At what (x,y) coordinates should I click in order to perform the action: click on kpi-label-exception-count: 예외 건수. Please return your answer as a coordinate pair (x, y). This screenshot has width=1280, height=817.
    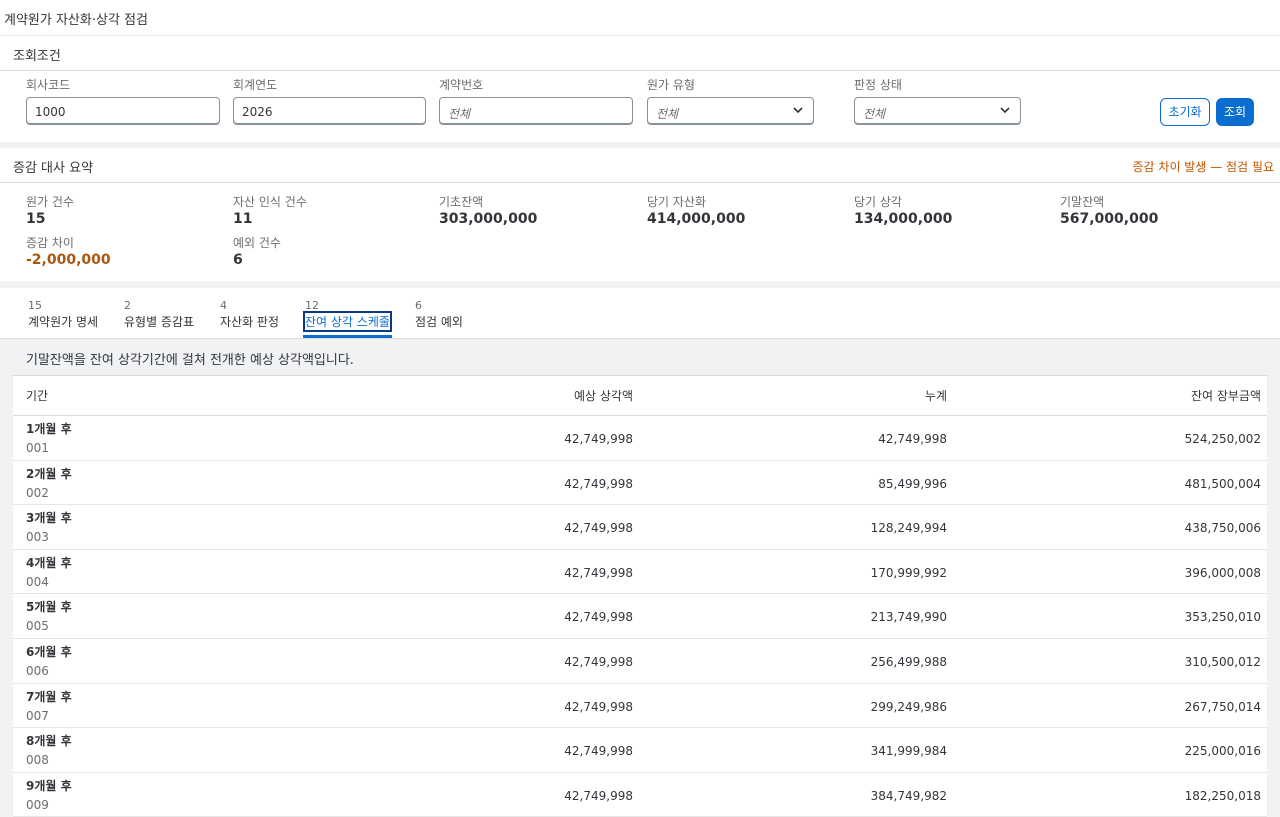
    Looking at the image, I should click on (257, 243).